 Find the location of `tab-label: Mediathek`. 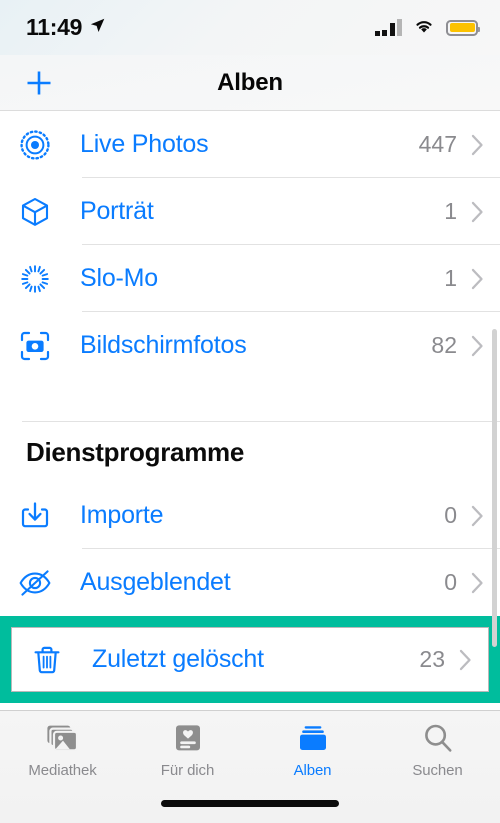

tab-label: Mediathek is located at coordinates (62, 770).